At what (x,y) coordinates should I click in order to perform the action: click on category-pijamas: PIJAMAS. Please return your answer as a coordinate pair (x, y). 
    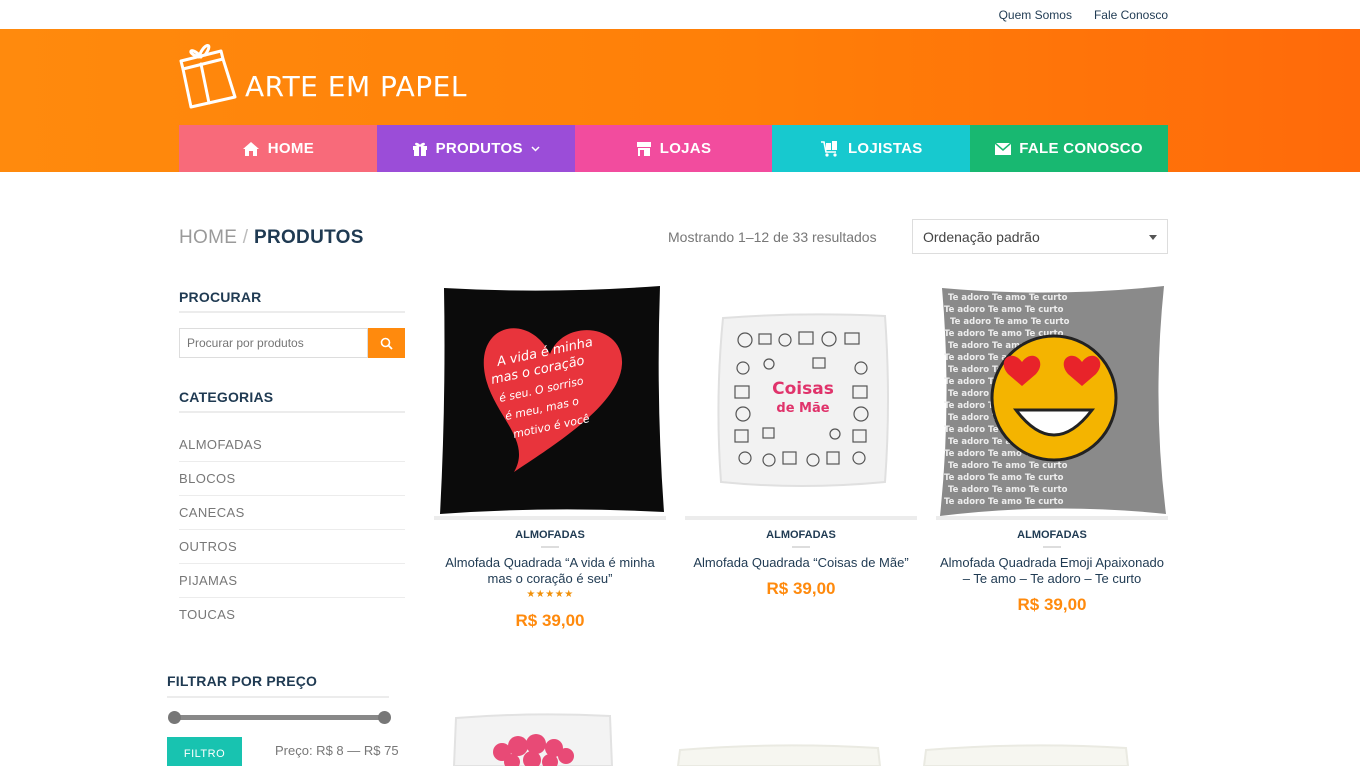
    Looking at the image, I should click on (292, 581).